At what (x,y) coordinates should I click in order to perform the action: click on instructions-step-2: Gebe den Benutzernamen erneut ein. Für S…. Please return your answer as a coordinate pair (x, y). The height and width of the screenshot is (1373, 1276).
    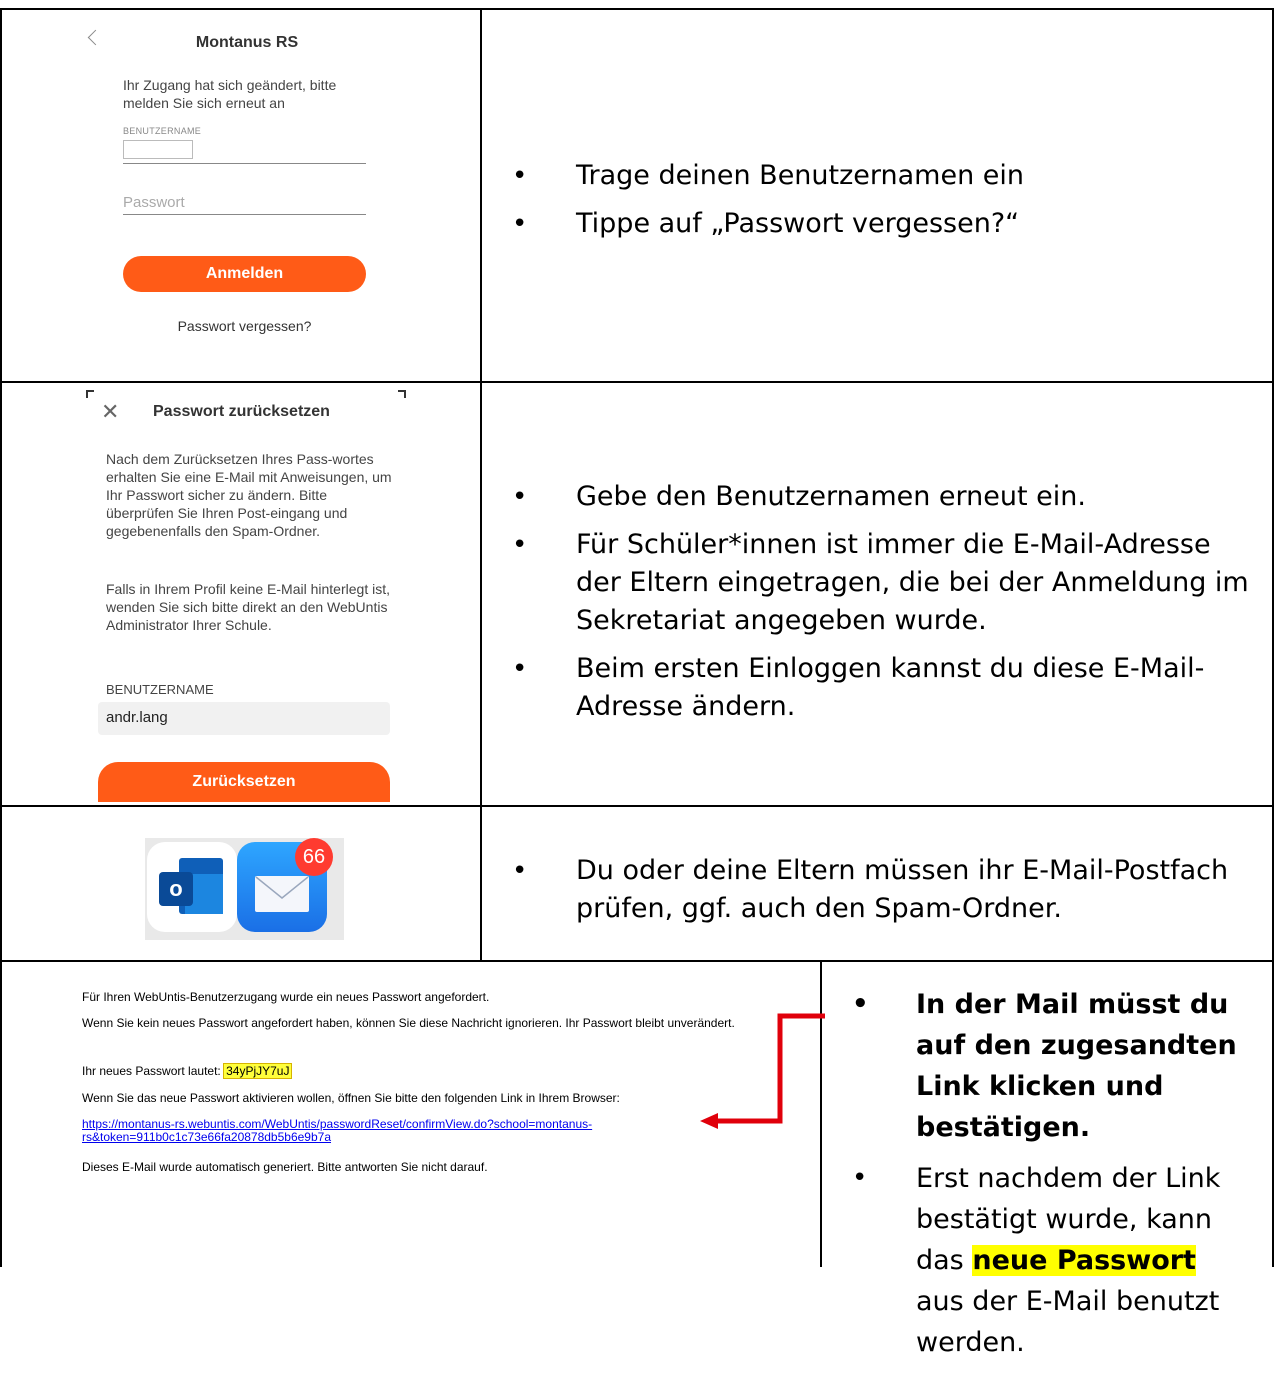
    Looking at the image, I should click on (884, 607).